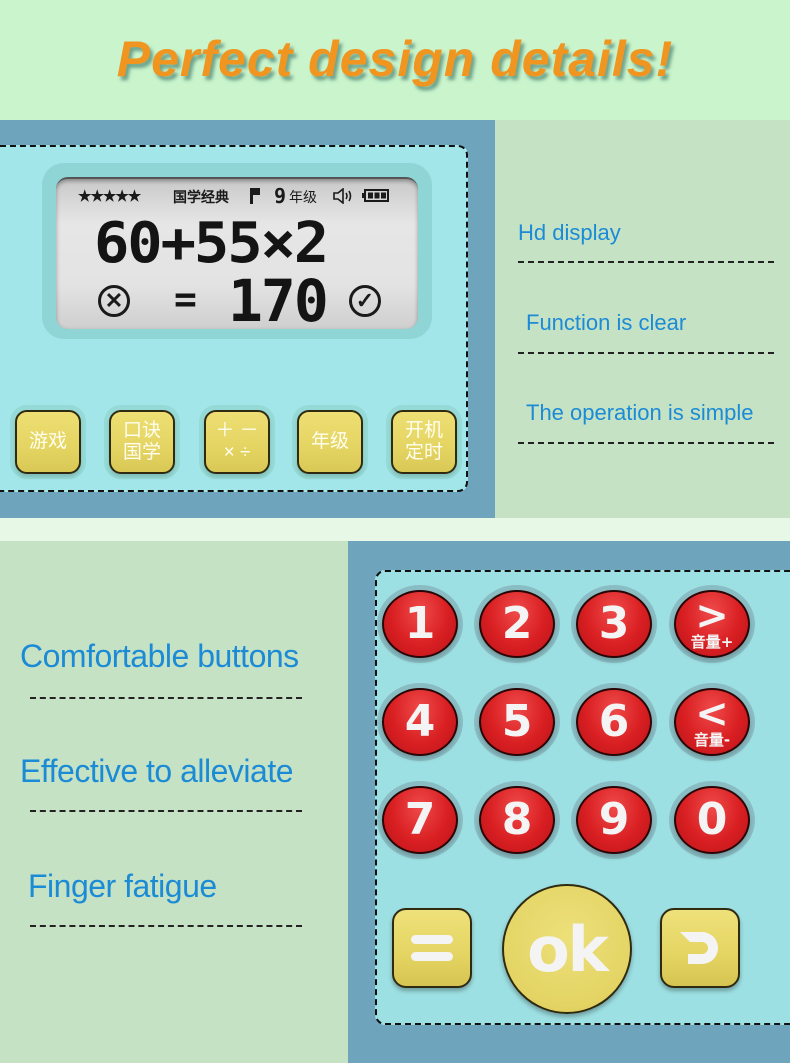 The width and height of the screenshot is (790, 1063). I want to click on key-3: 3, so click(614, 624).